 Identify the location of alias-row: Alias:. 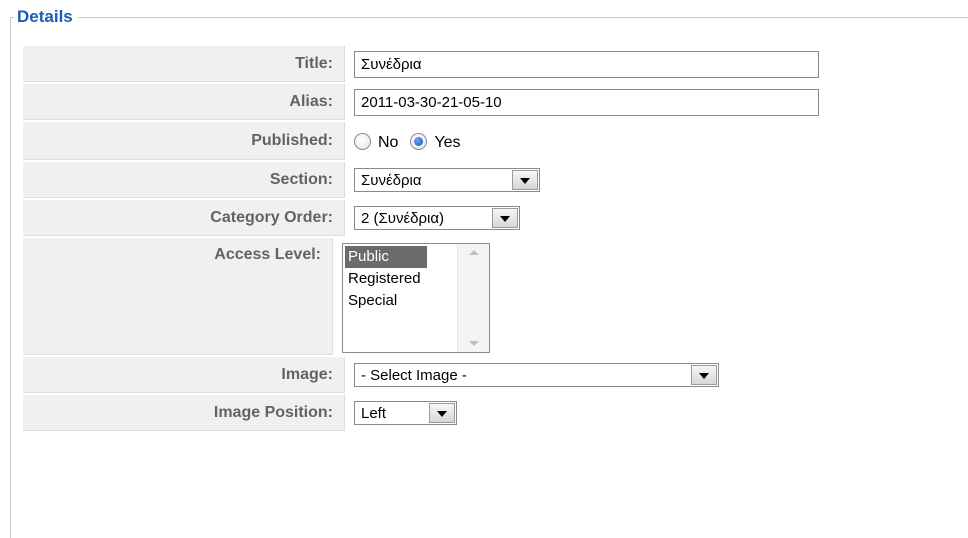
(495, 102).